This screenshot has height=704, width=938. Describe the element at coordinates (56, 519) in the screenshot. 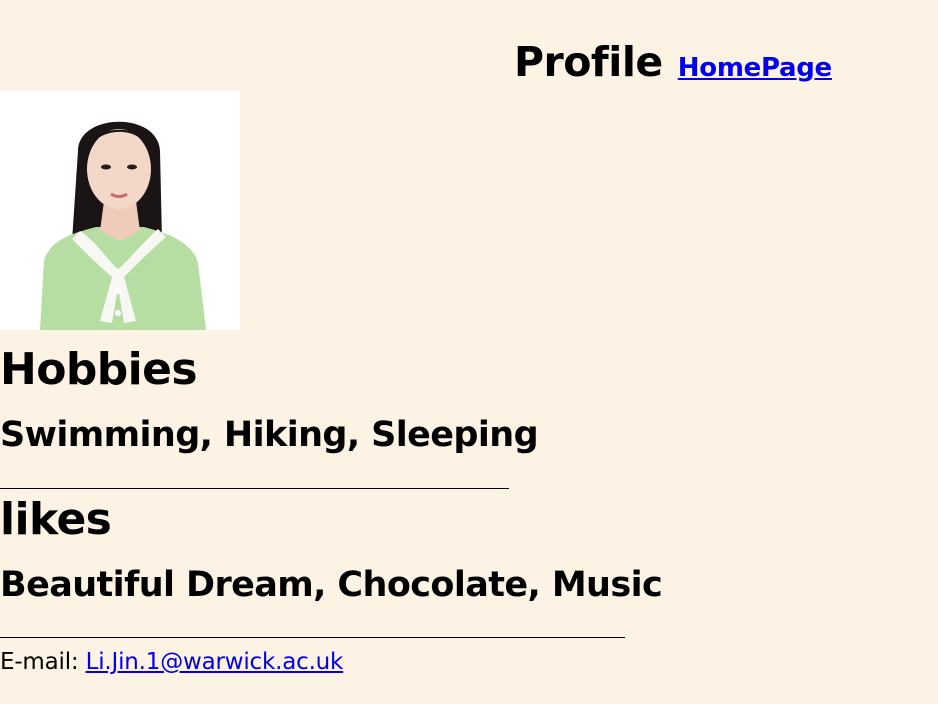

I see `likes-heading: likes` at that location.